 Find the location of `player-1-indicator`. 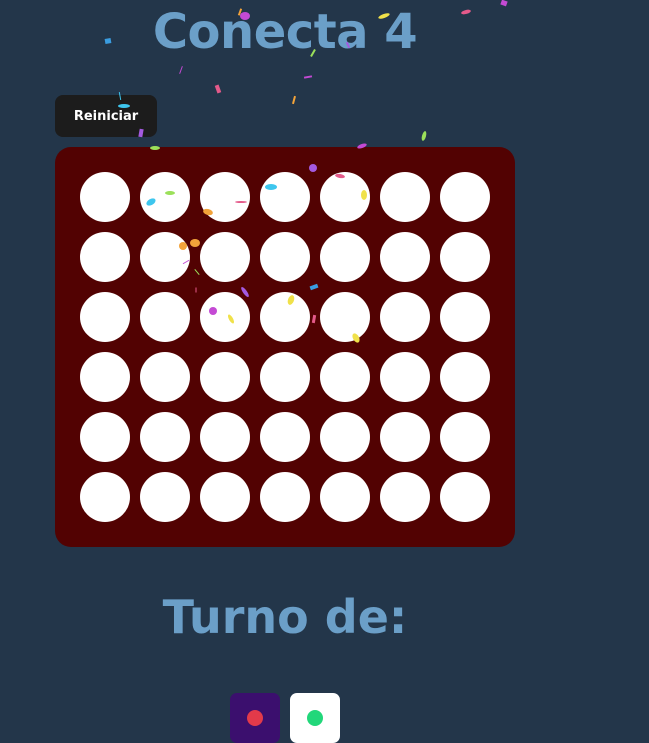

player-1-indicator is located at coordinates (255, 718).